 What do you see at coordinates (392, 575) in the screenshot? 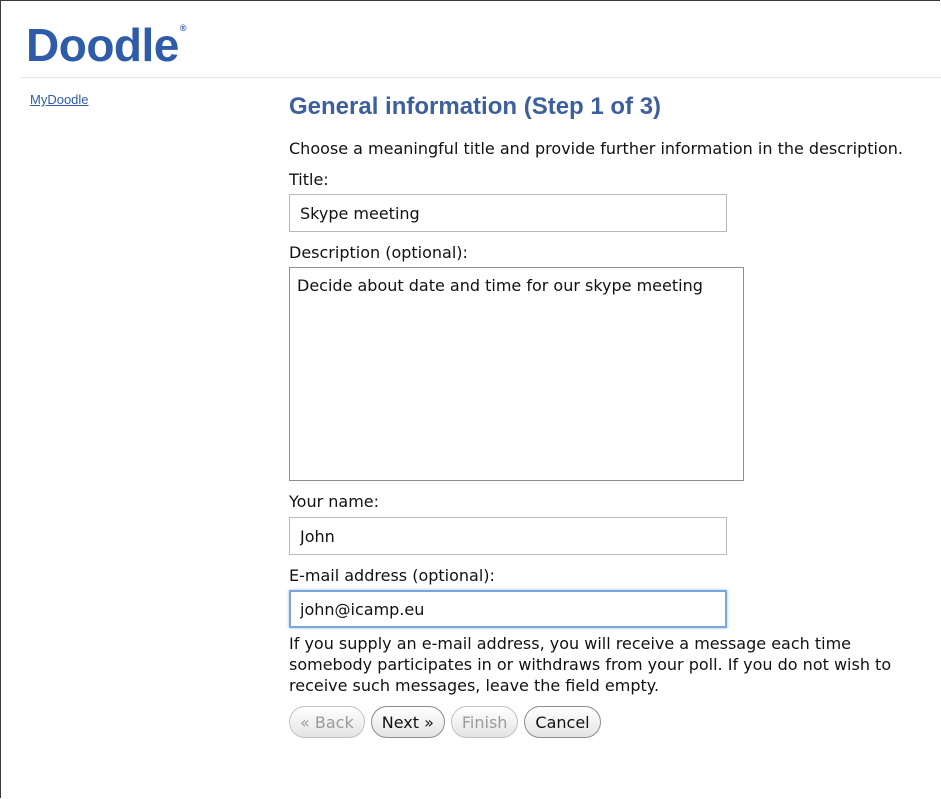
I see `email-label: E-mail address (optional):` at bounding box center [392, 575].